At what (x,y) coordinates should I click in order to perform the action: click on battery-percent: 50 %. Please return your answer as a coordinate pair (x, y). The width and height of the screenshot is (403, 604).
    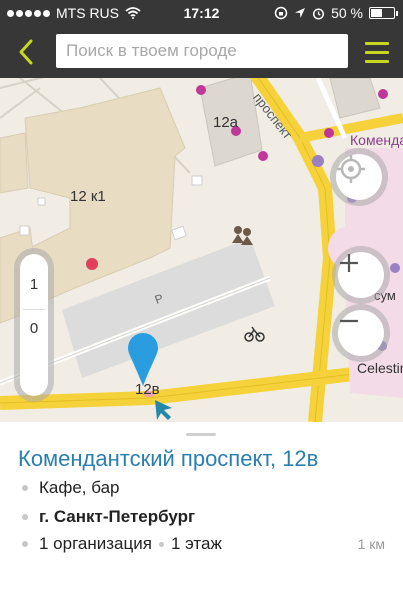
    Looking at the image, I should click on (347, 13).